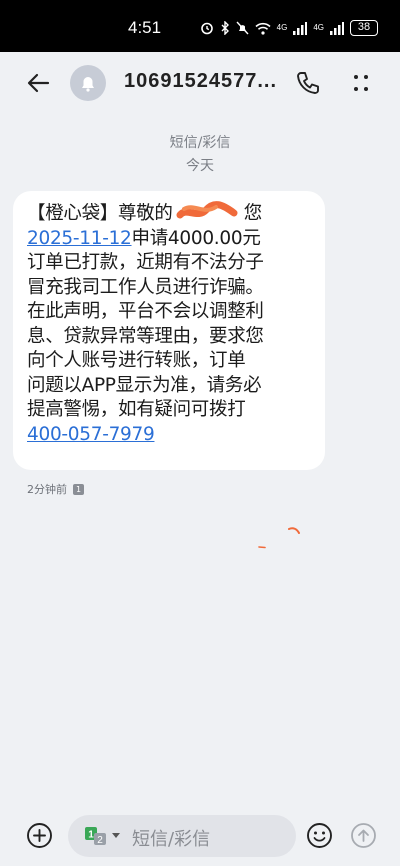 The height and width of the screenshot is (866, 400). Describe the element at coordinates (206, 28) in the screenshot. I see `alarm-icon` at that location.